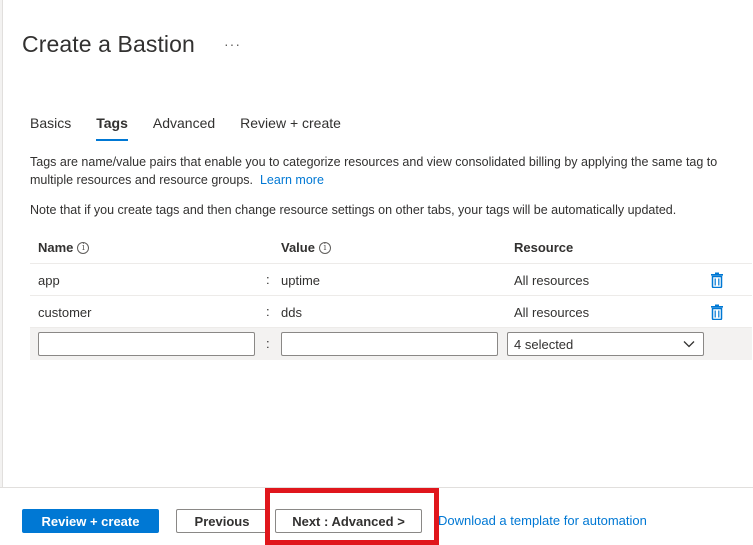  I want to click on tab-advanced: Advanced, so click(184, 128).